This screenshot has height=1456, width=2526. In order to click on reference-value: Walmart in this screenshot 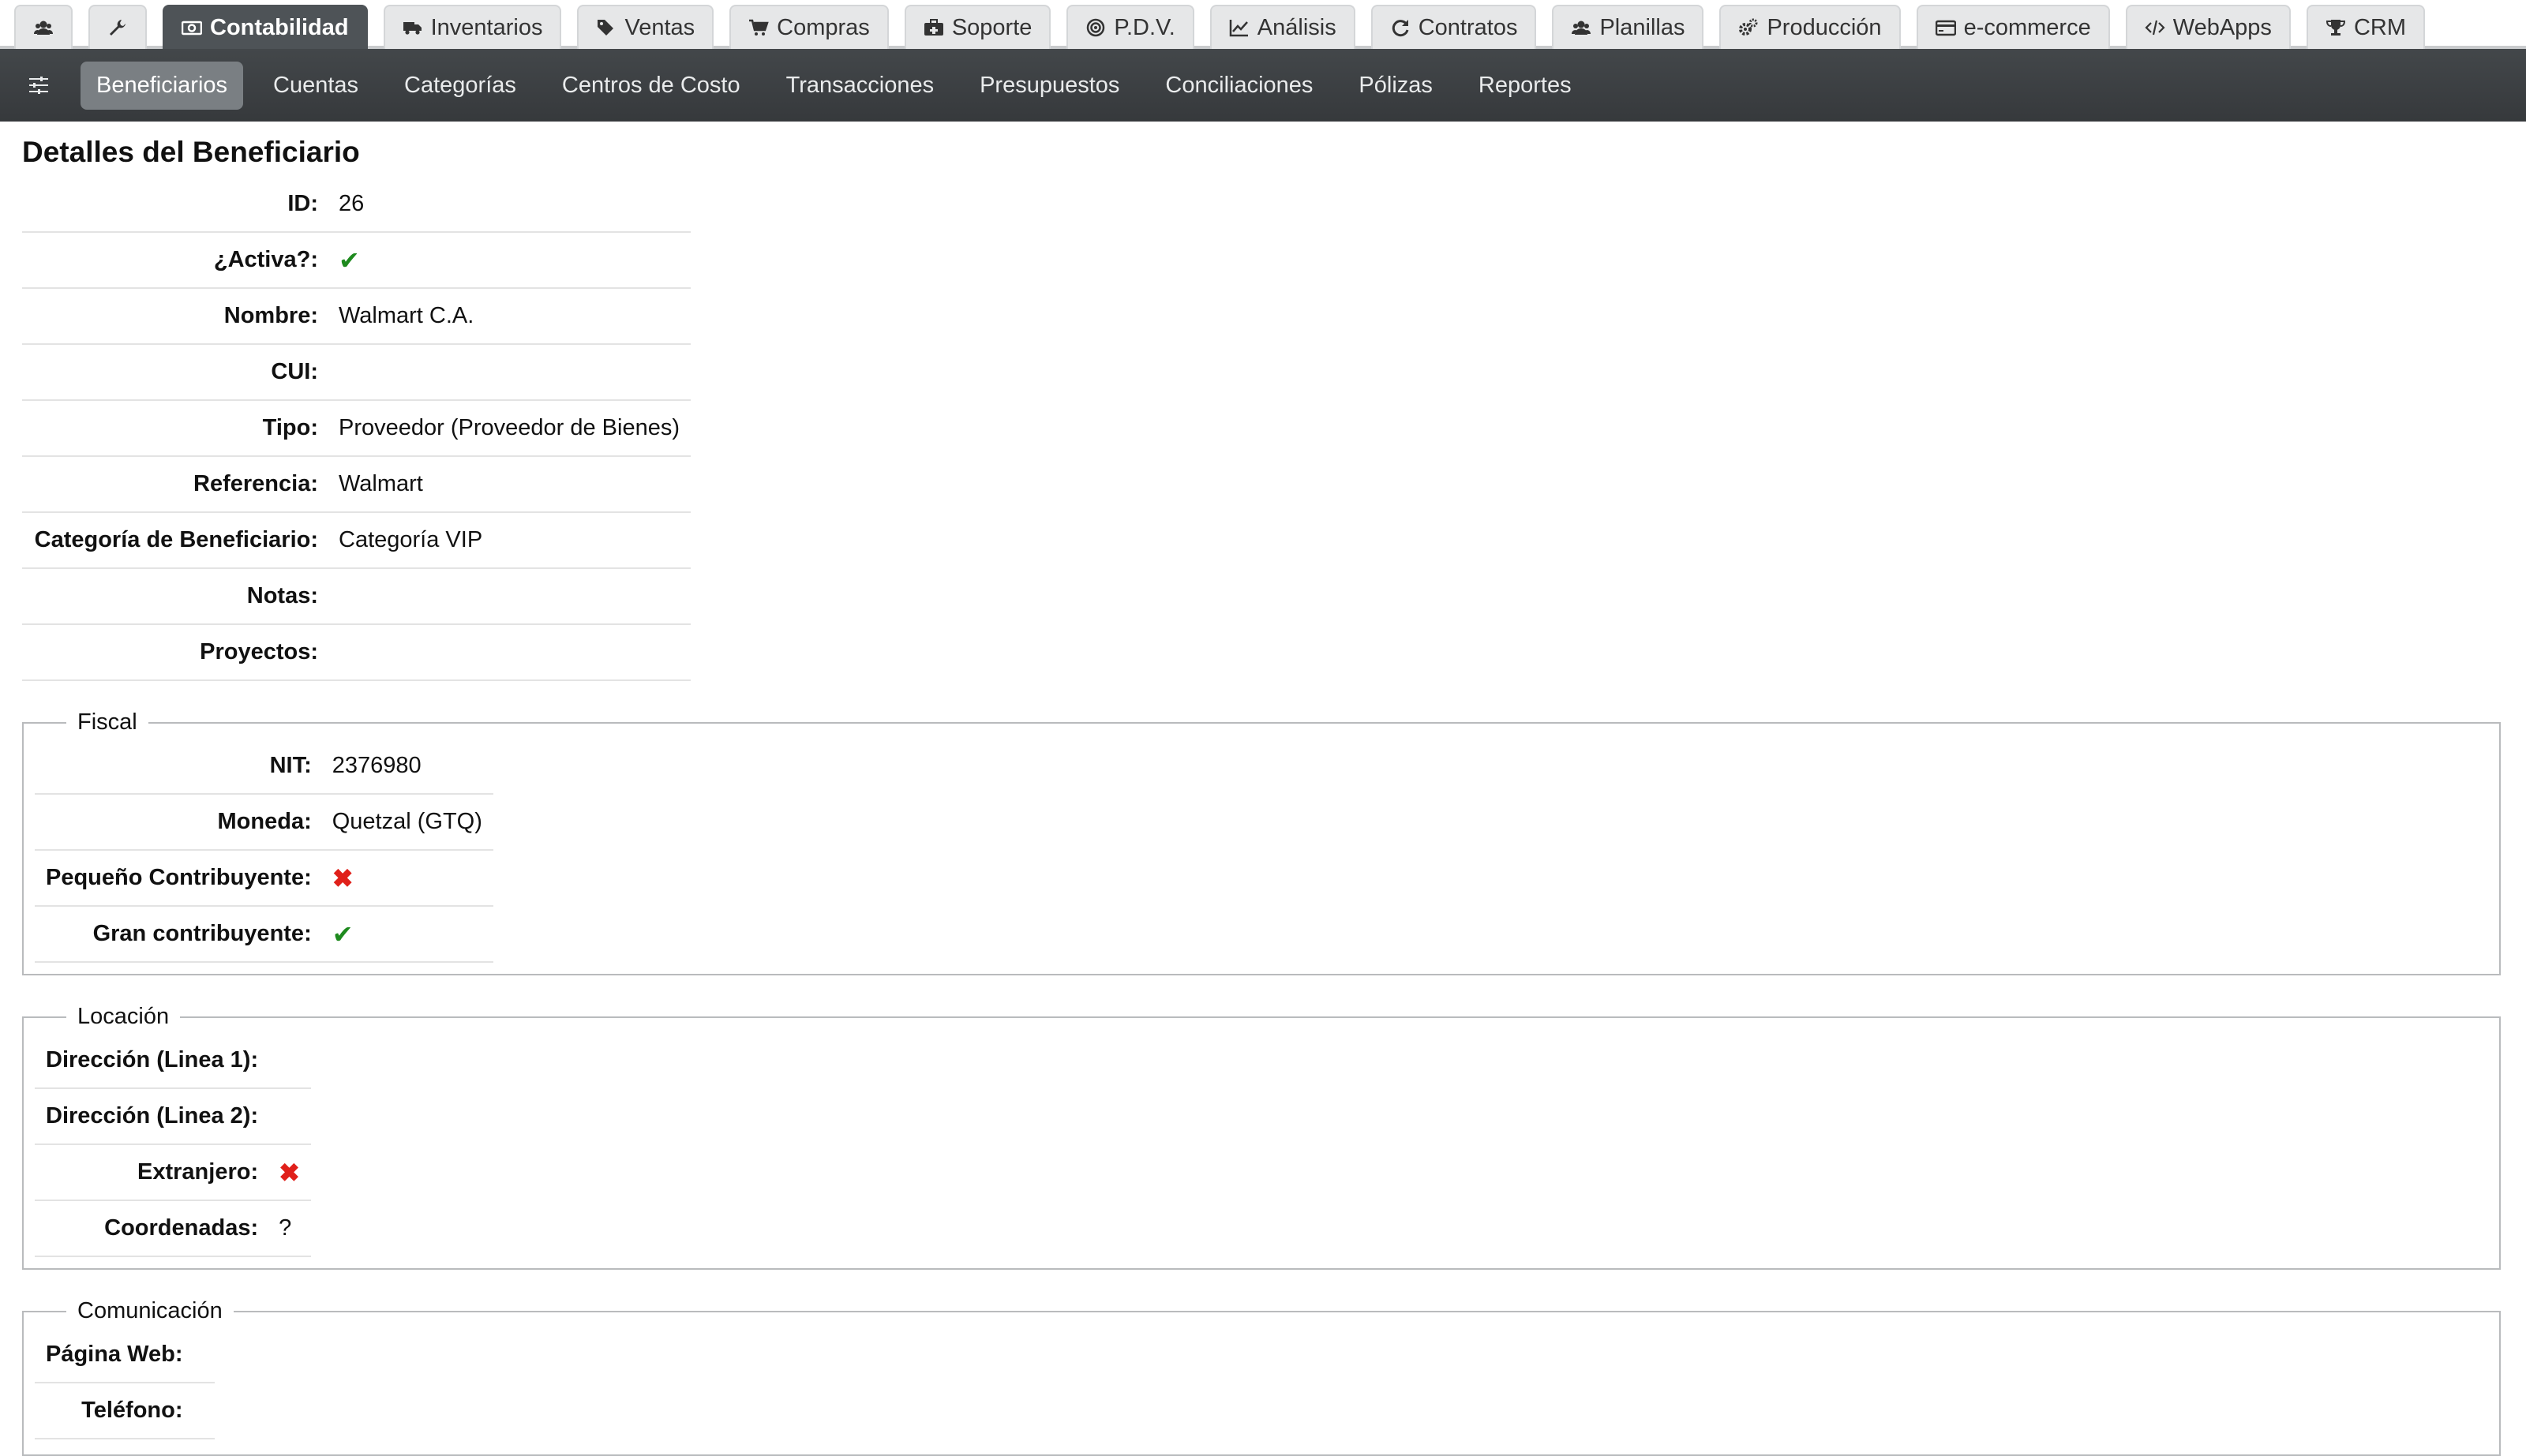, I will do `click(510, 484)`.